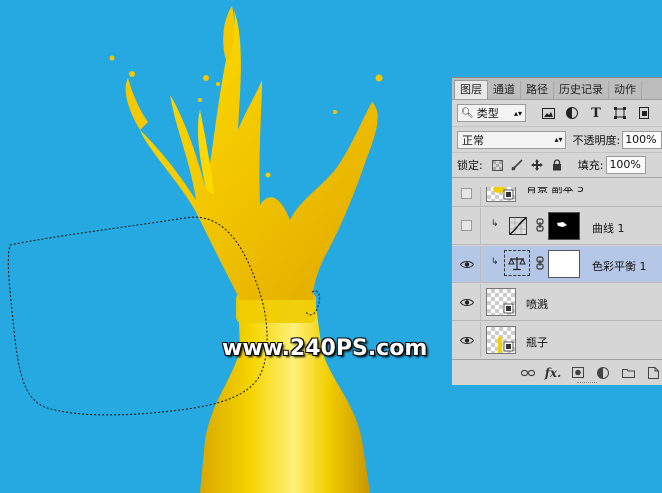 Image resolution: width=662 pixels, height=493 pixels. What do you see at coordinates (504, 90) in the screenshot?
I see `tab-channels: 通道` at bounding box center [504, 90].